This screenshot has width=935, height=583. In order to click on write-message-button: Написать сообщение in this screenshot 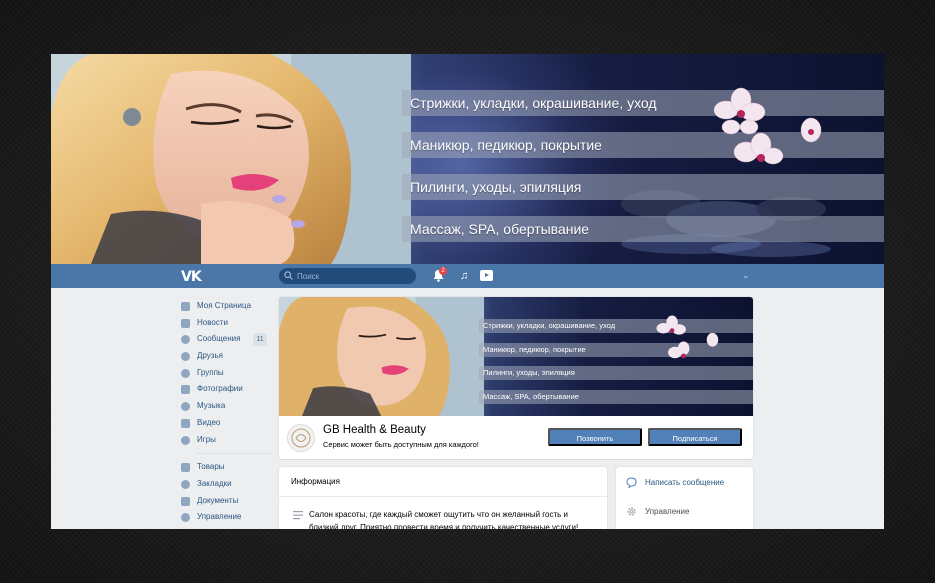, I will do `click(675, 483)`.